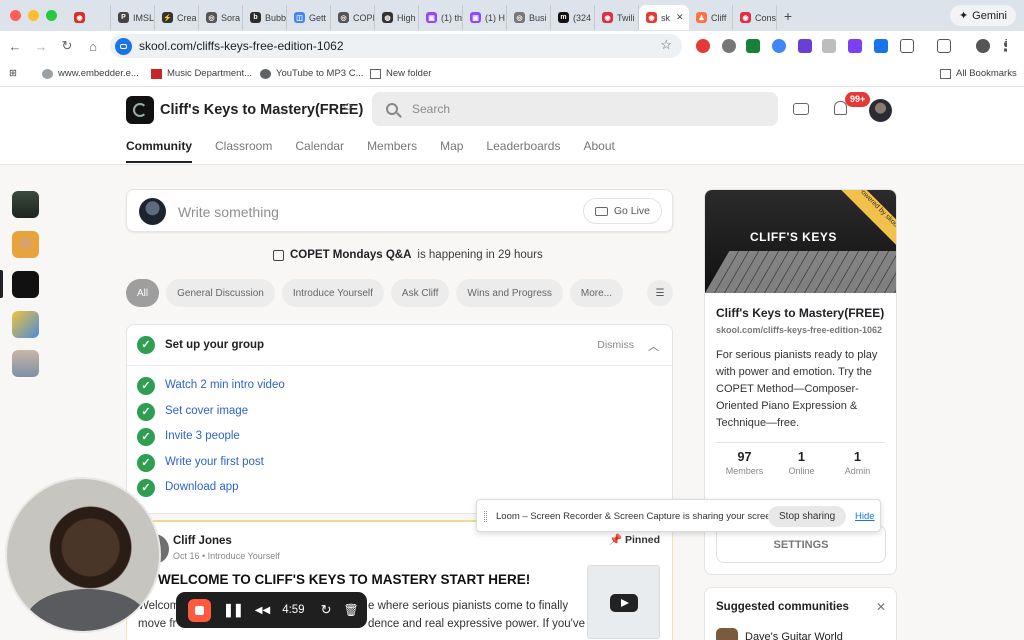  Describe the element at coordinates (509, 293) in the screenshot. I see `filter-wins-and-progress: Wins and Progress` at that location.